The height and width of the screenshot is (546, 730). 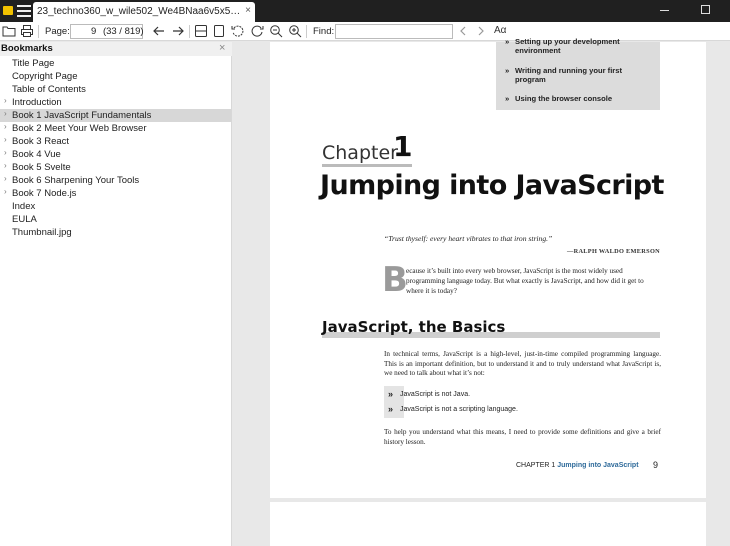 What do you see at coordinates (238, 31) in the screenshot?
I see `rotate-left-icon` at bounding box center [238, 31].